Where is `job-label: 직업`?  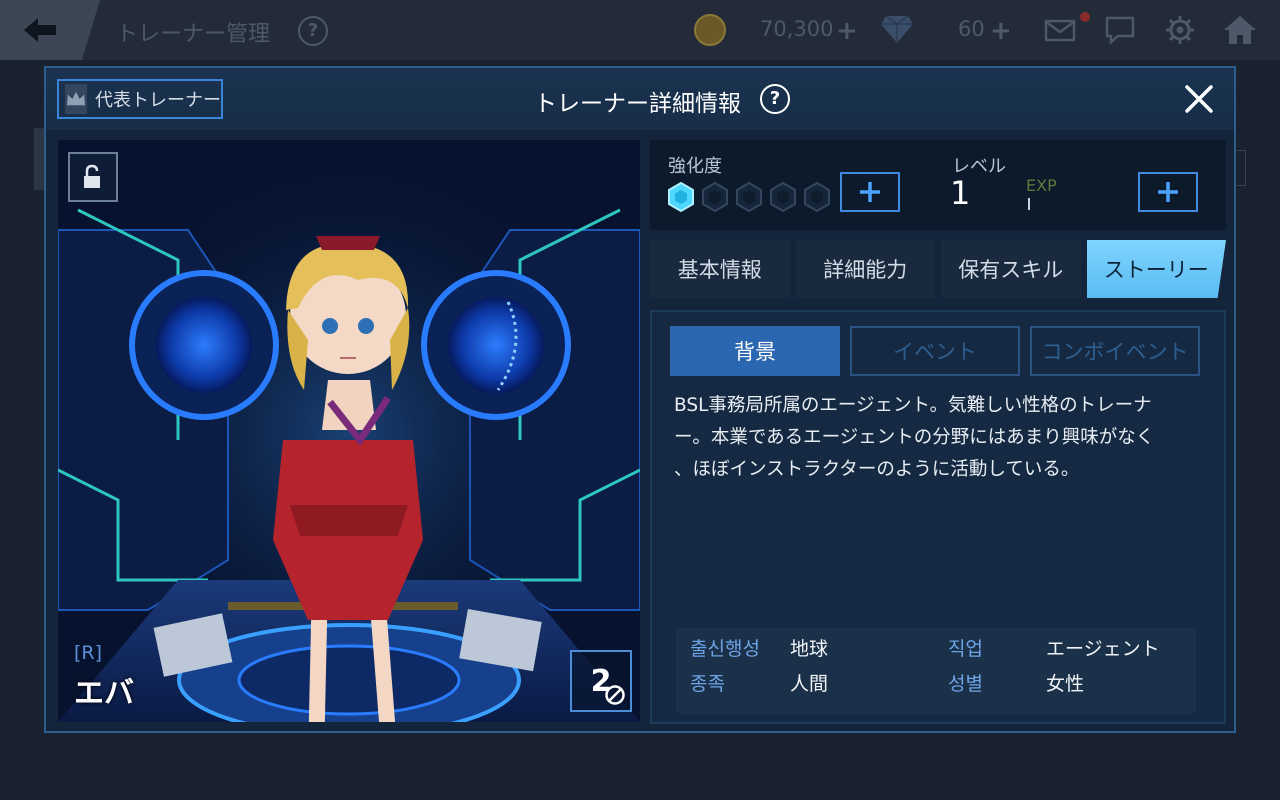 job-label: 직업 is located at coordinates (965, 649).